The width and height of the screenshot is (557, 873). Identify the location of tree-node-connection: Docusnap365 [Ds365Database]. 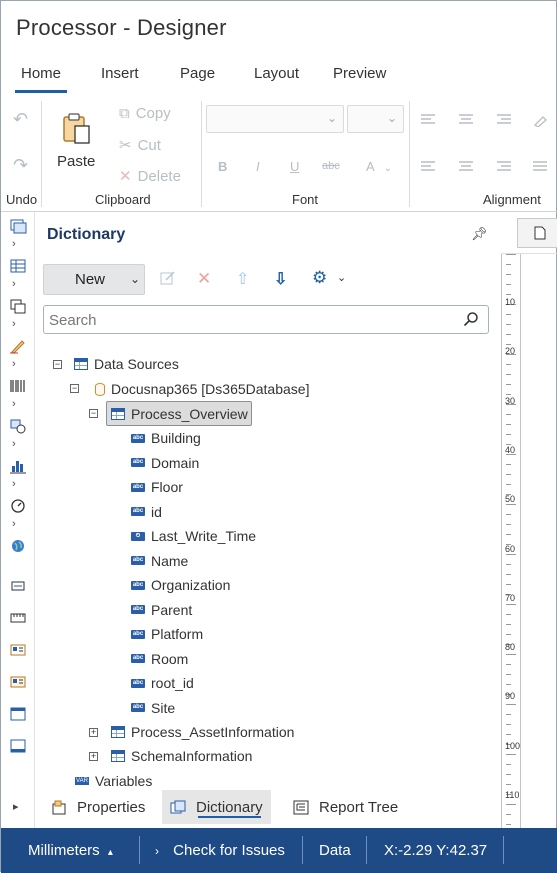
(202, 389).